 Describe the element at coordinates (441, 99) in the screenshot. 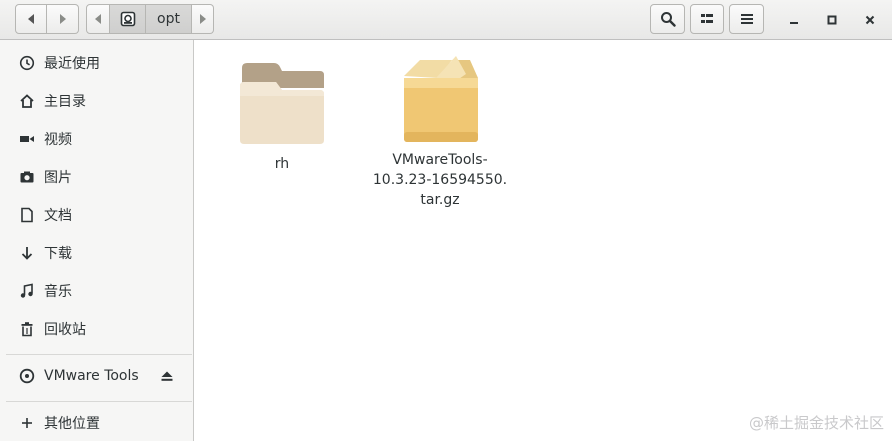

I see `archive-box-icon` at that location.